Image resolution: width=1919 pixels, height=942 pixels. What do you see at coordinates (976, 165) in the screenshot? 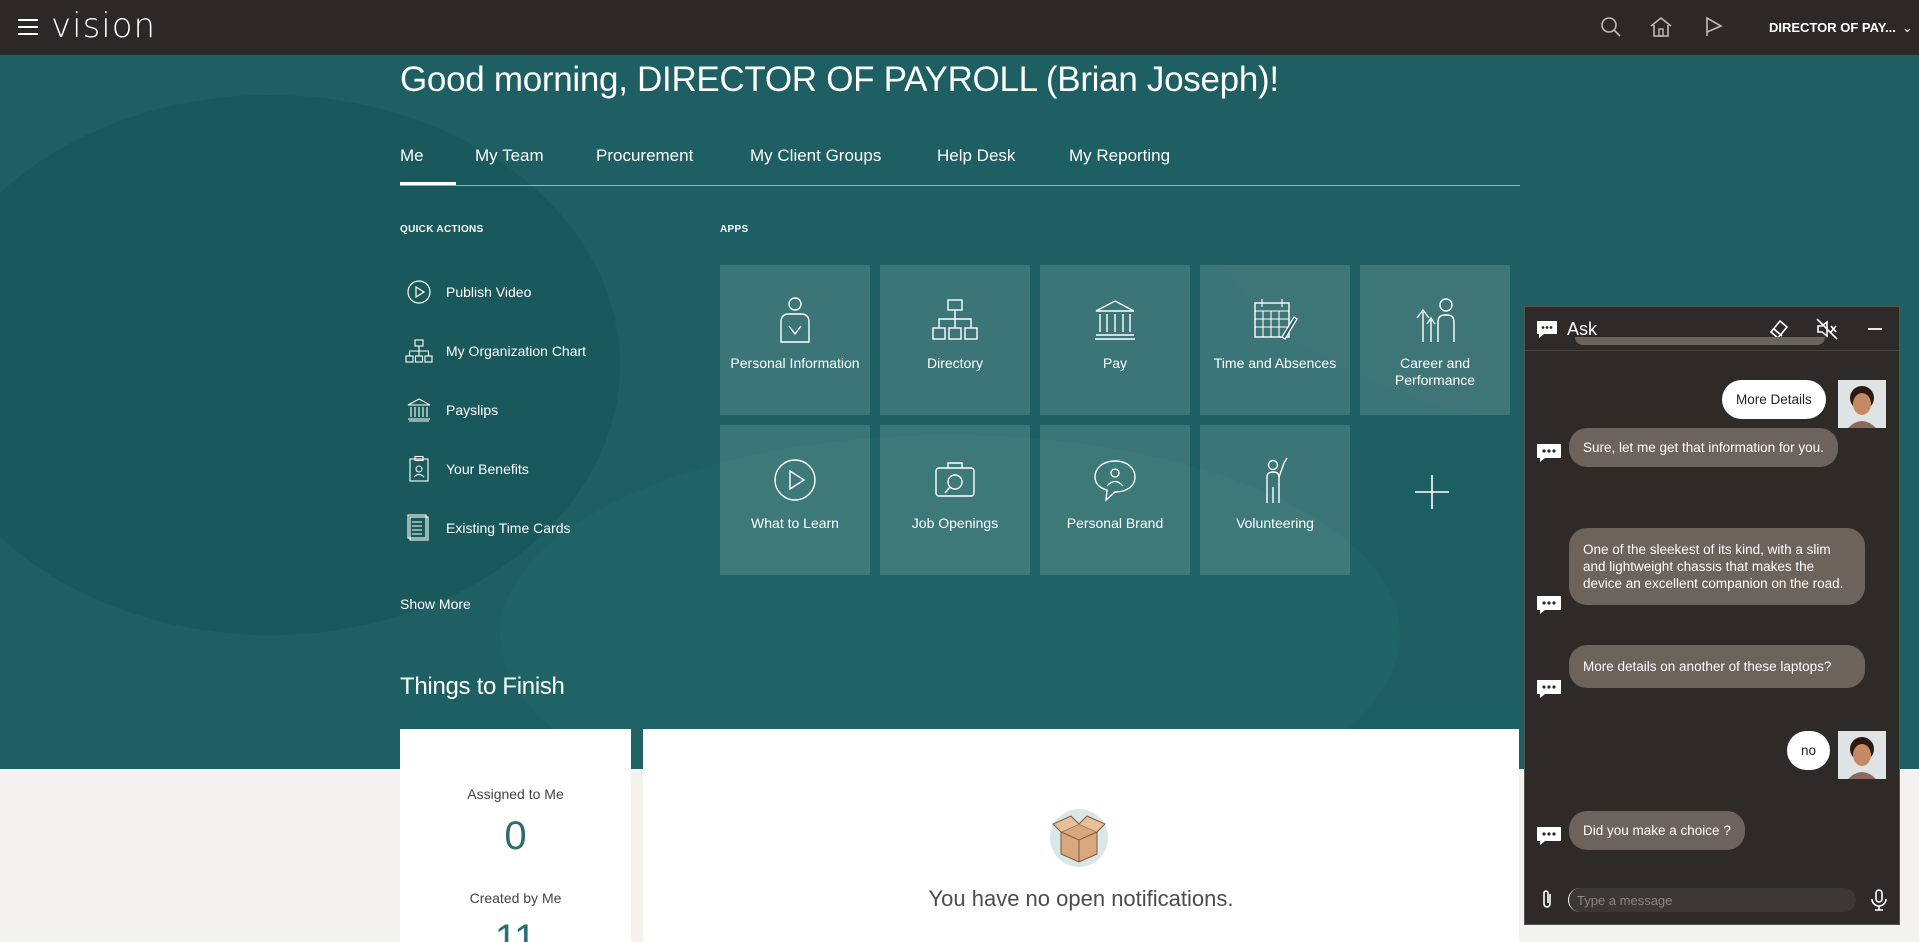
I see `tab-help-desk: Help Desk` at bounding box center [976, 165].